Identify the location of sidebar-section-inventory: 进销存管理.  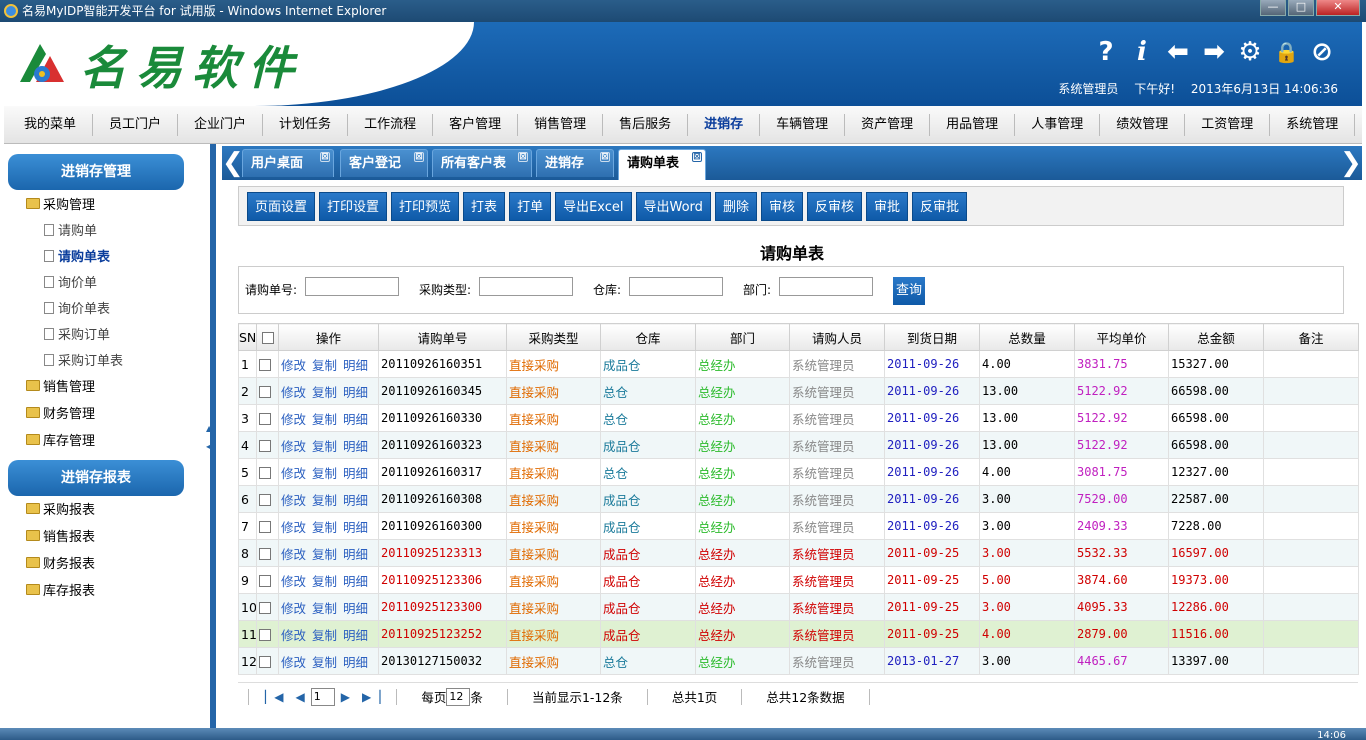
(96, 172).